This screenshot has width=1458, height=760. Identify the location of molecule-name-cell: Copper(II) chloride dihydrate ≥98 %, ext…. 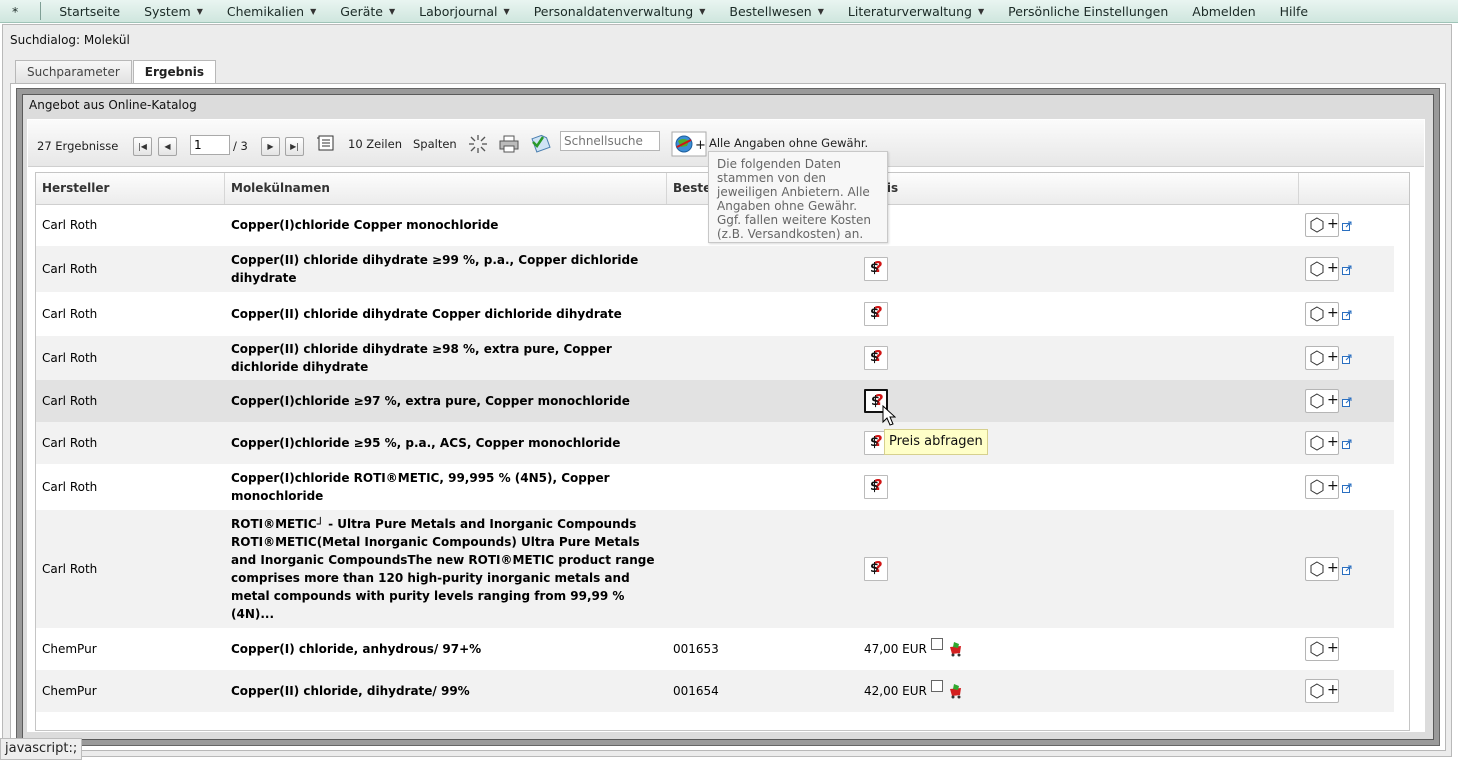
(421, 358).